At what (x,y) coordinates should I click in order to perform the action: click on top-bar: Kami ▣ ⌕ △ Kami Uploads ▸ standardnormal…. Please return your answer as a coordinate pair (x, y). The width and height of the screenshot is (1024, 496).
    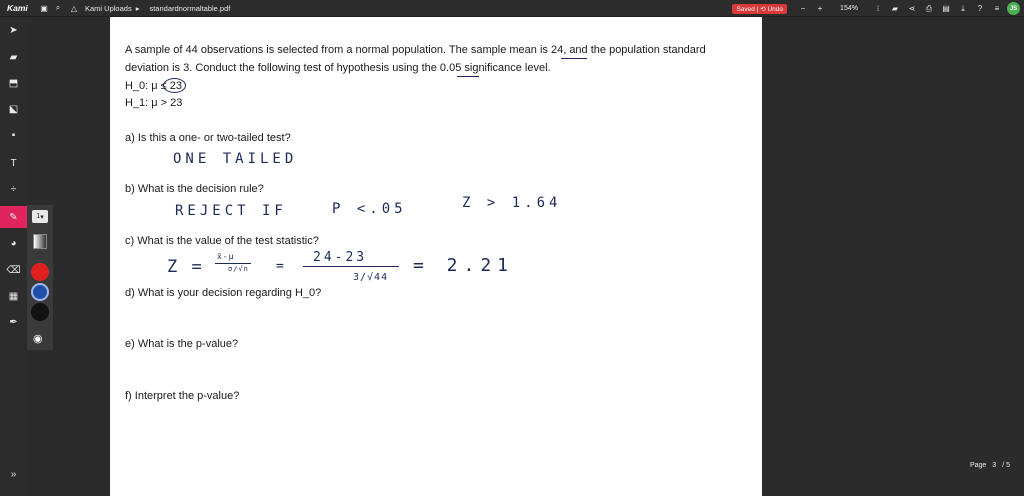
    Looking at the image, I should click on (512, 8).